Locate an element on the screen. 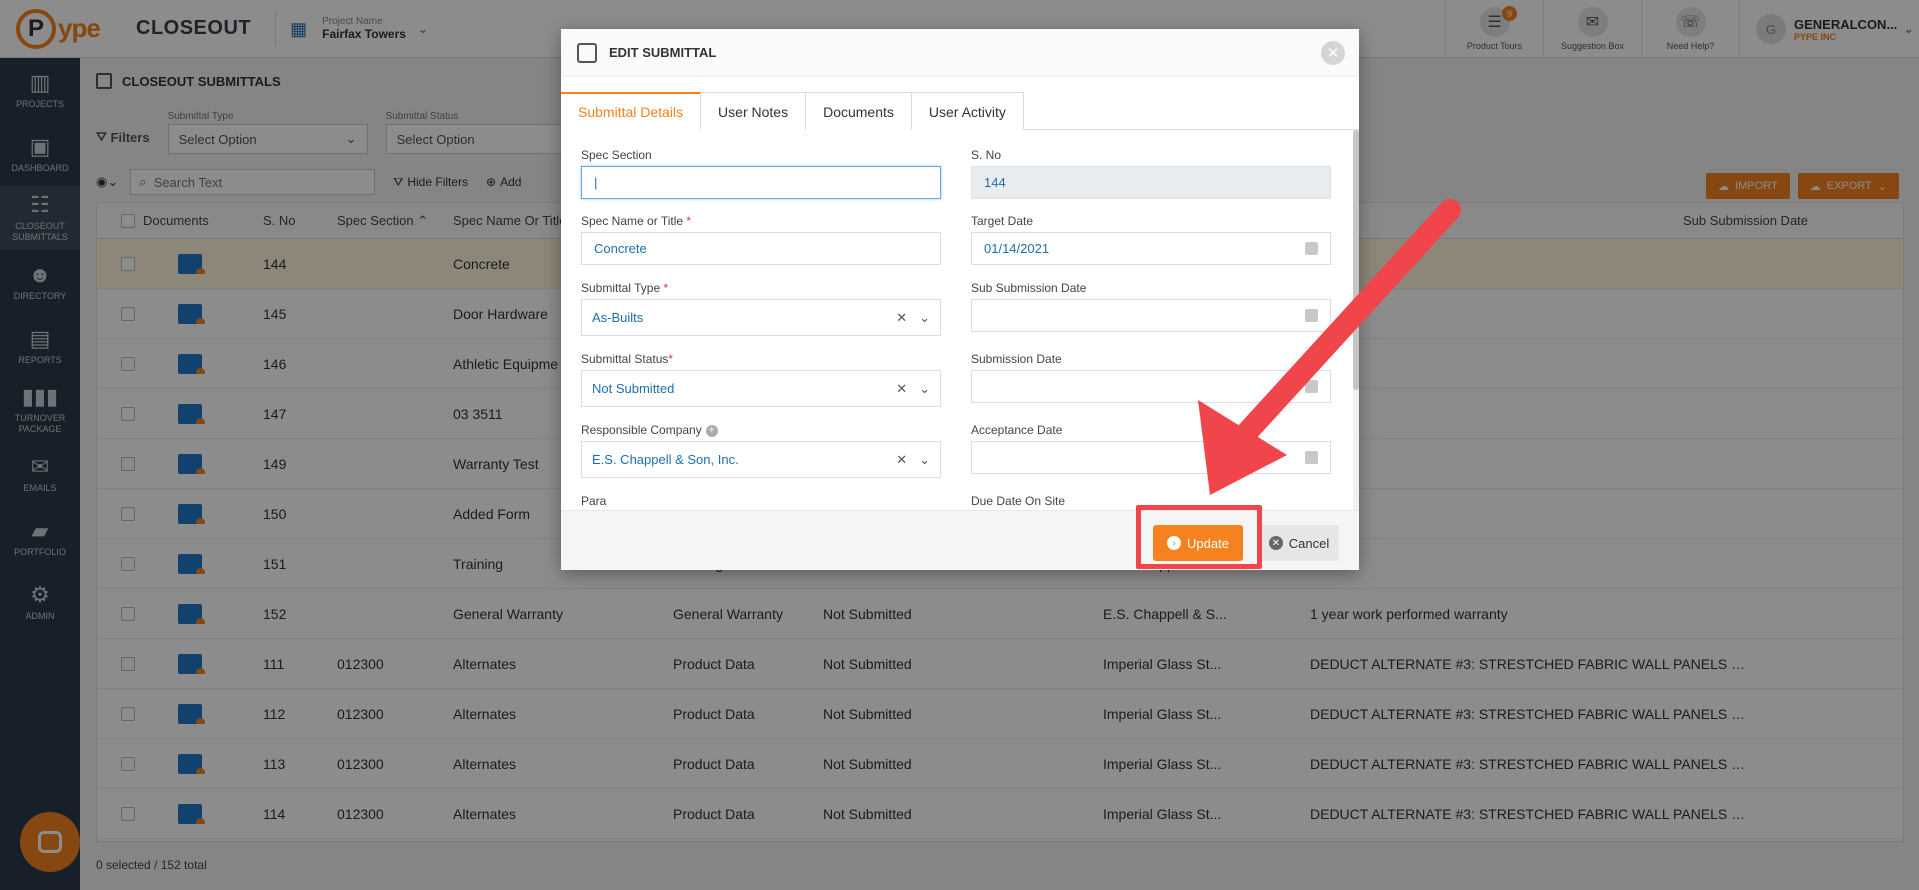  annotation-arrow is located at coordinates (1329, 347).